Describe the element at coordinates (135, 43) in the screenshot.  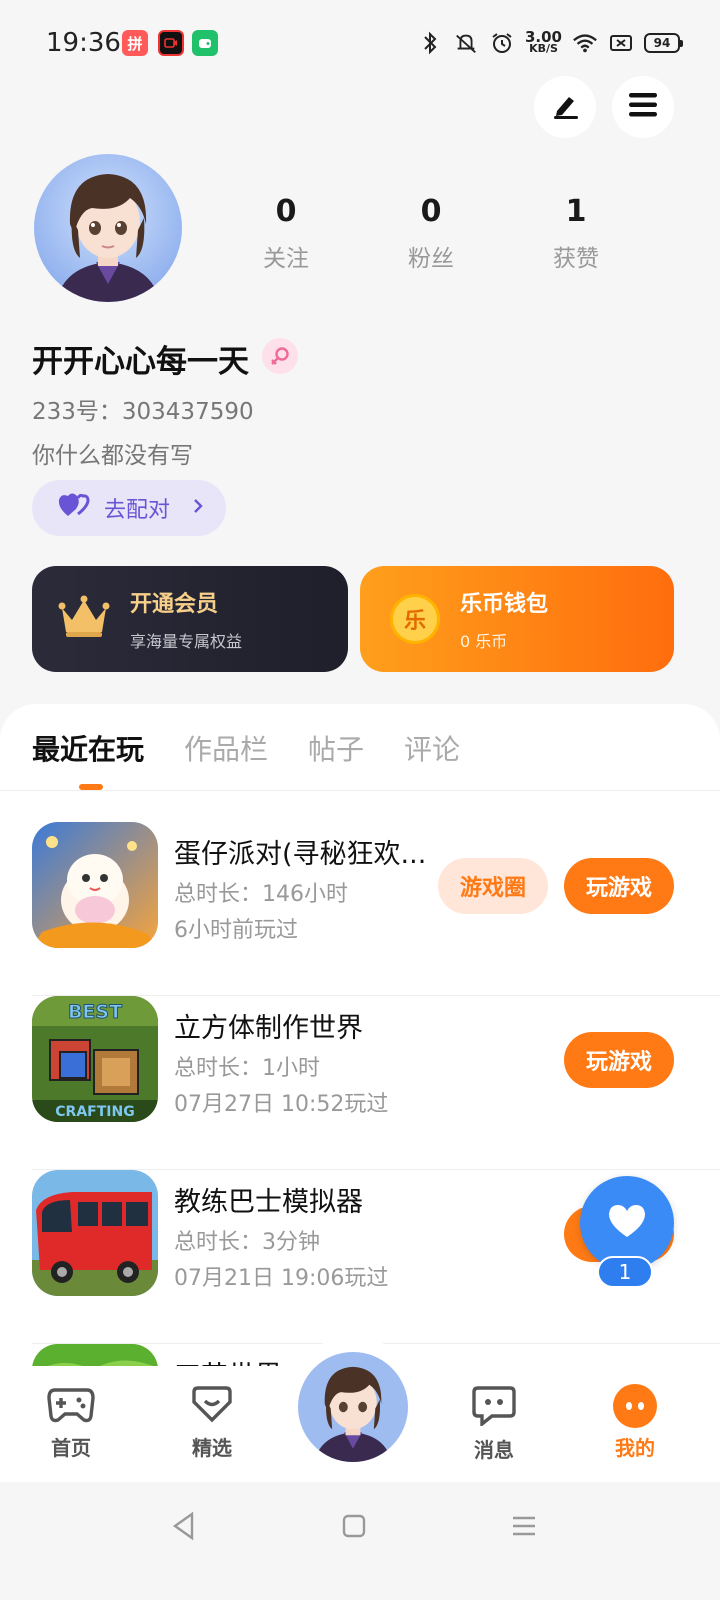
I see `app-notification-icon: 拼` at that location.